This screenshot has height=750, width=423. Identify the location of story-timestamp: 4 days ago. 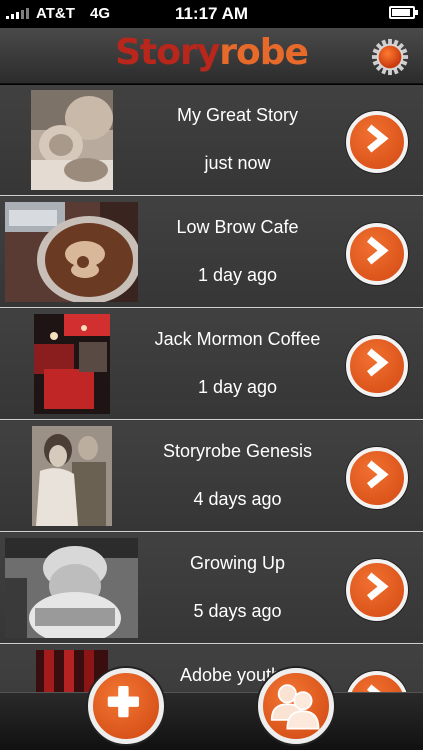
(237, 499).